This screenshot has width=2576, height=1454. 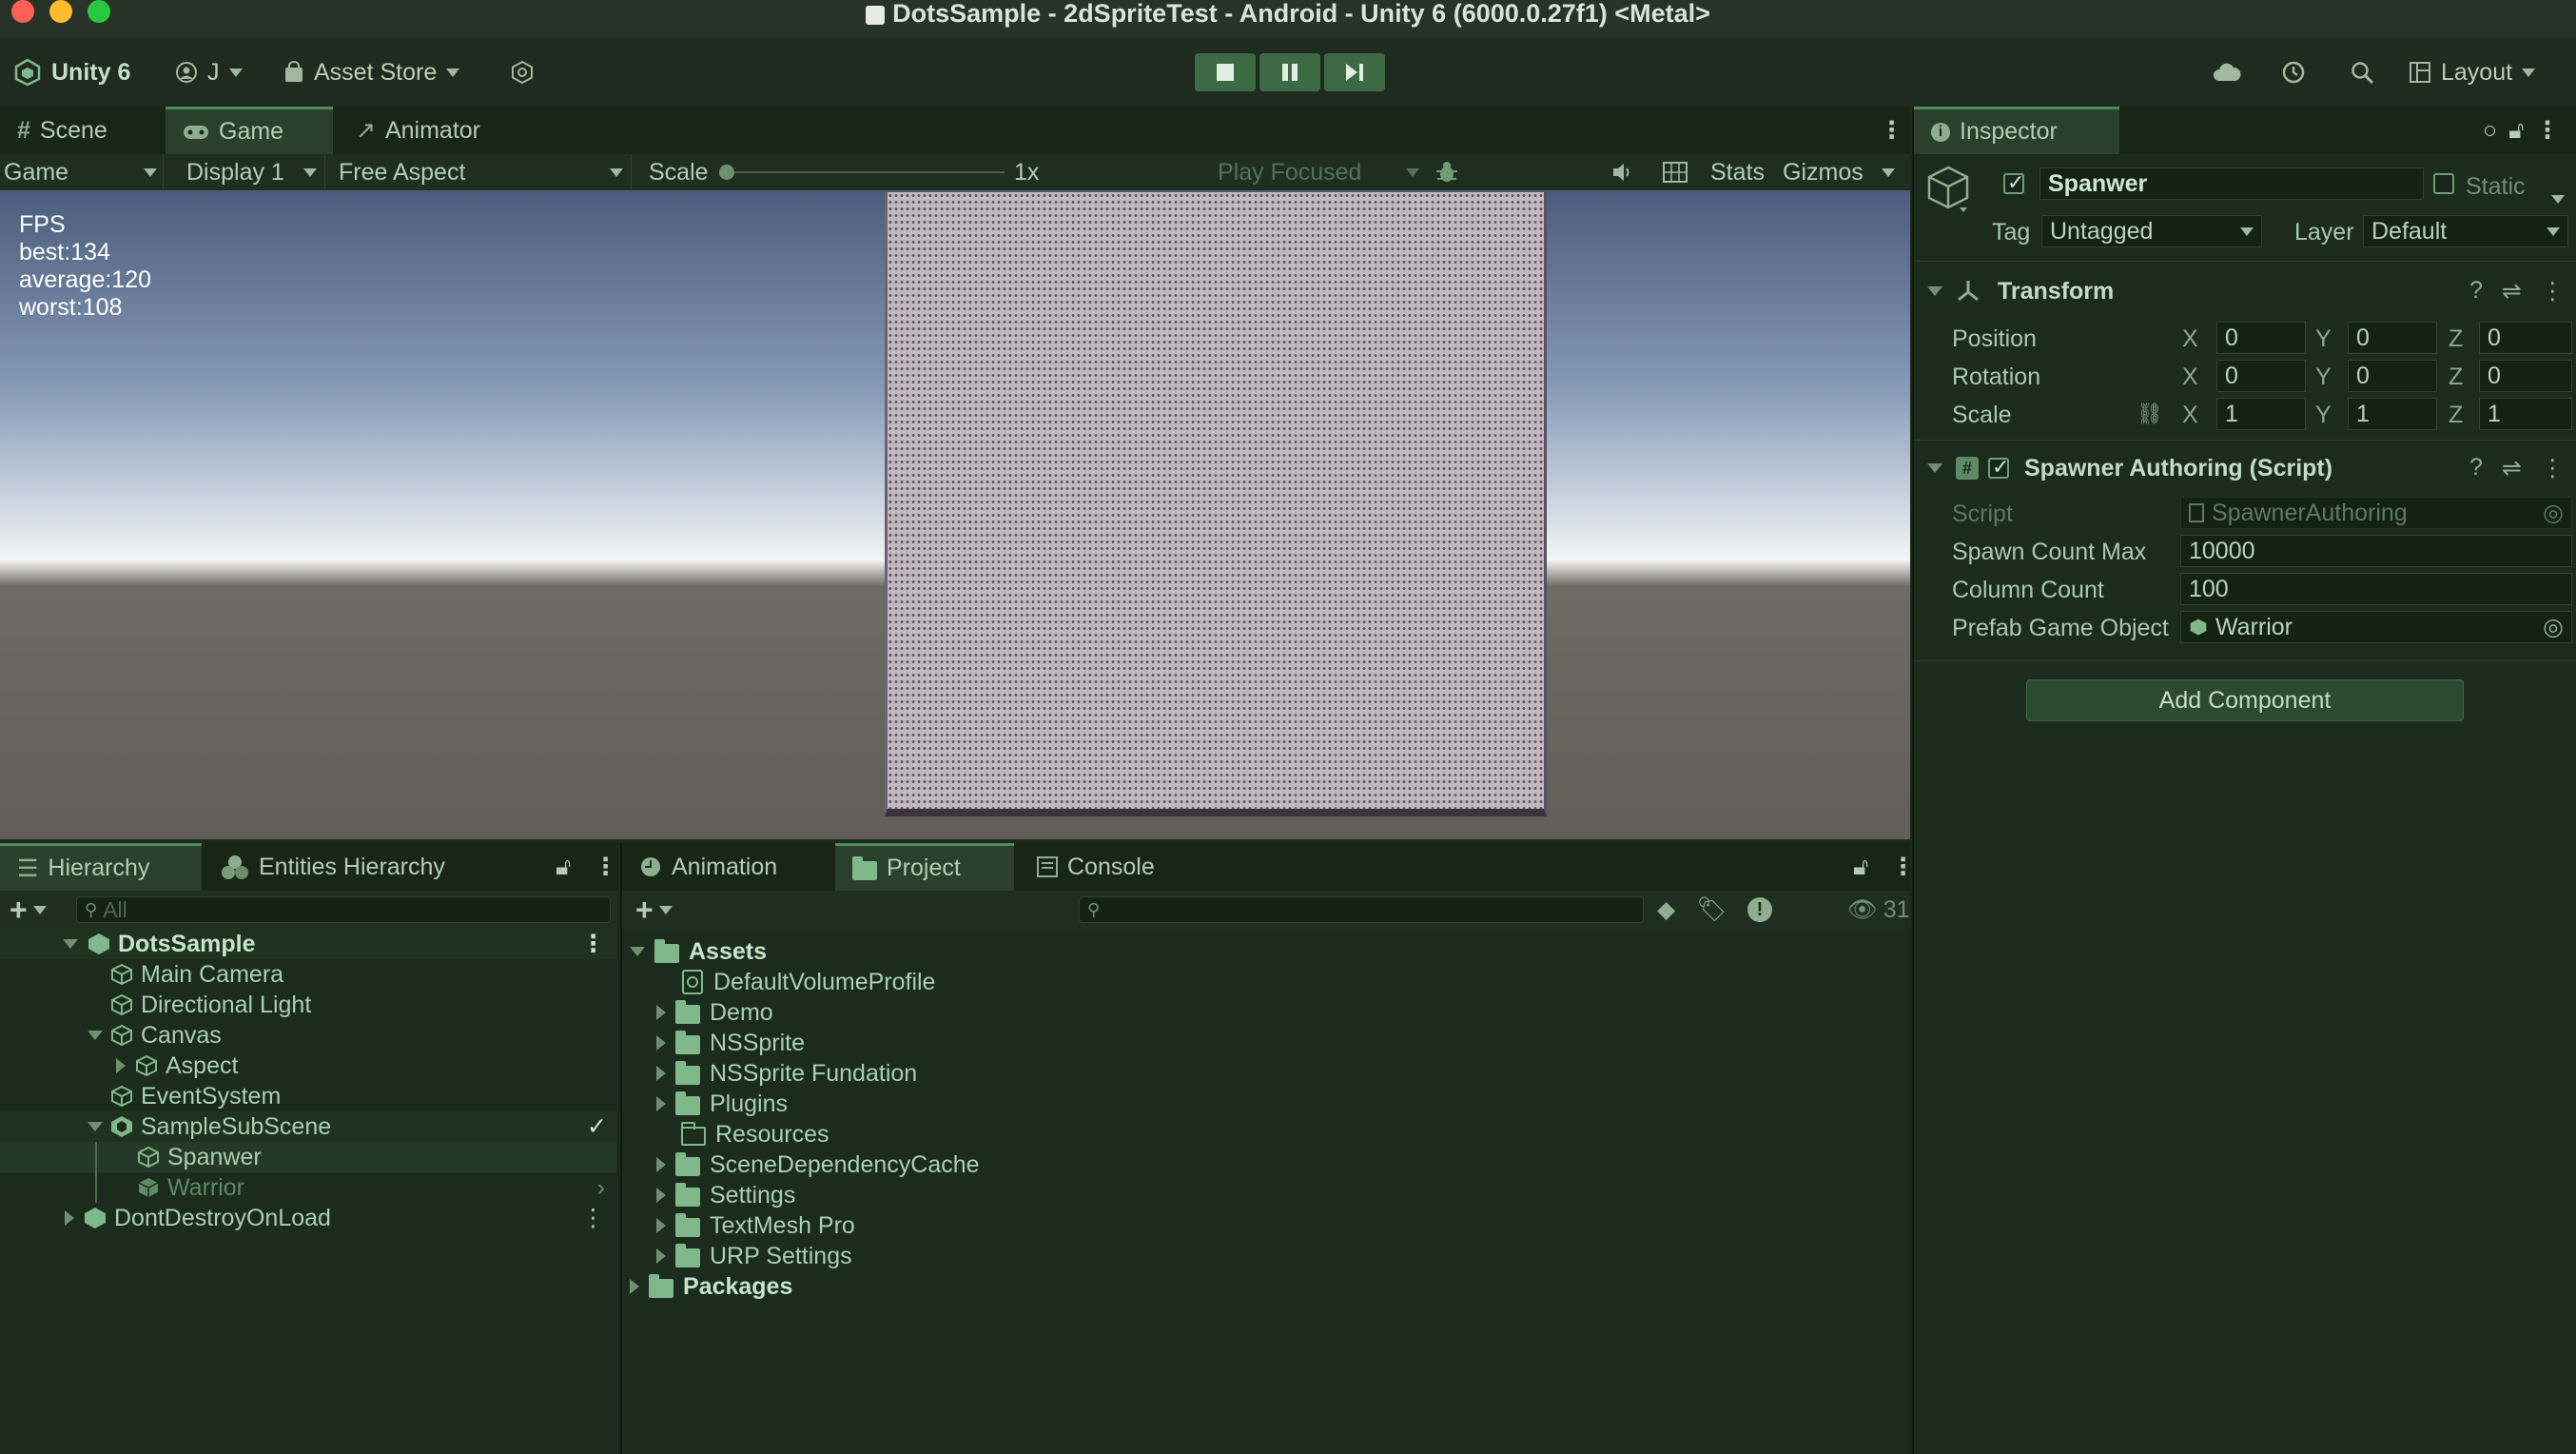 What do you see at coordinates (2392, 376) in the screenshot?
I see `rotation-y-field: 0` at bounding box center [2392, 376].